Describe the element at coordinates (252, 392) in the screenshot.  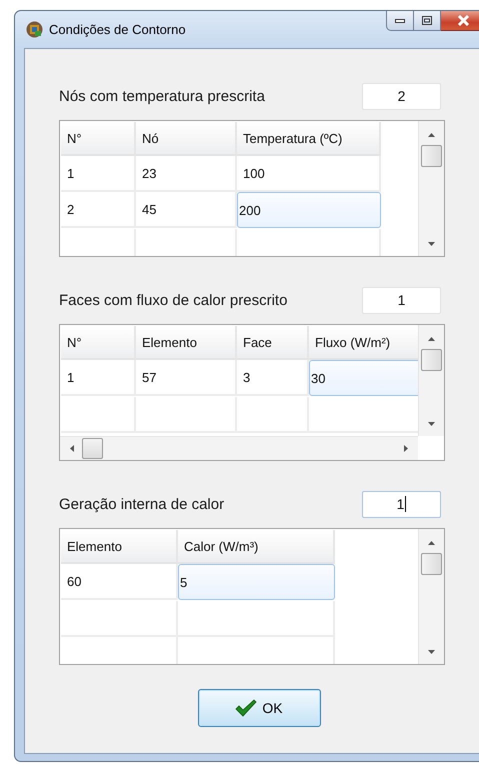
I see `data-grid: N° Elemento Face Fluxo (W/m²) 1 57 3 30` at that location.